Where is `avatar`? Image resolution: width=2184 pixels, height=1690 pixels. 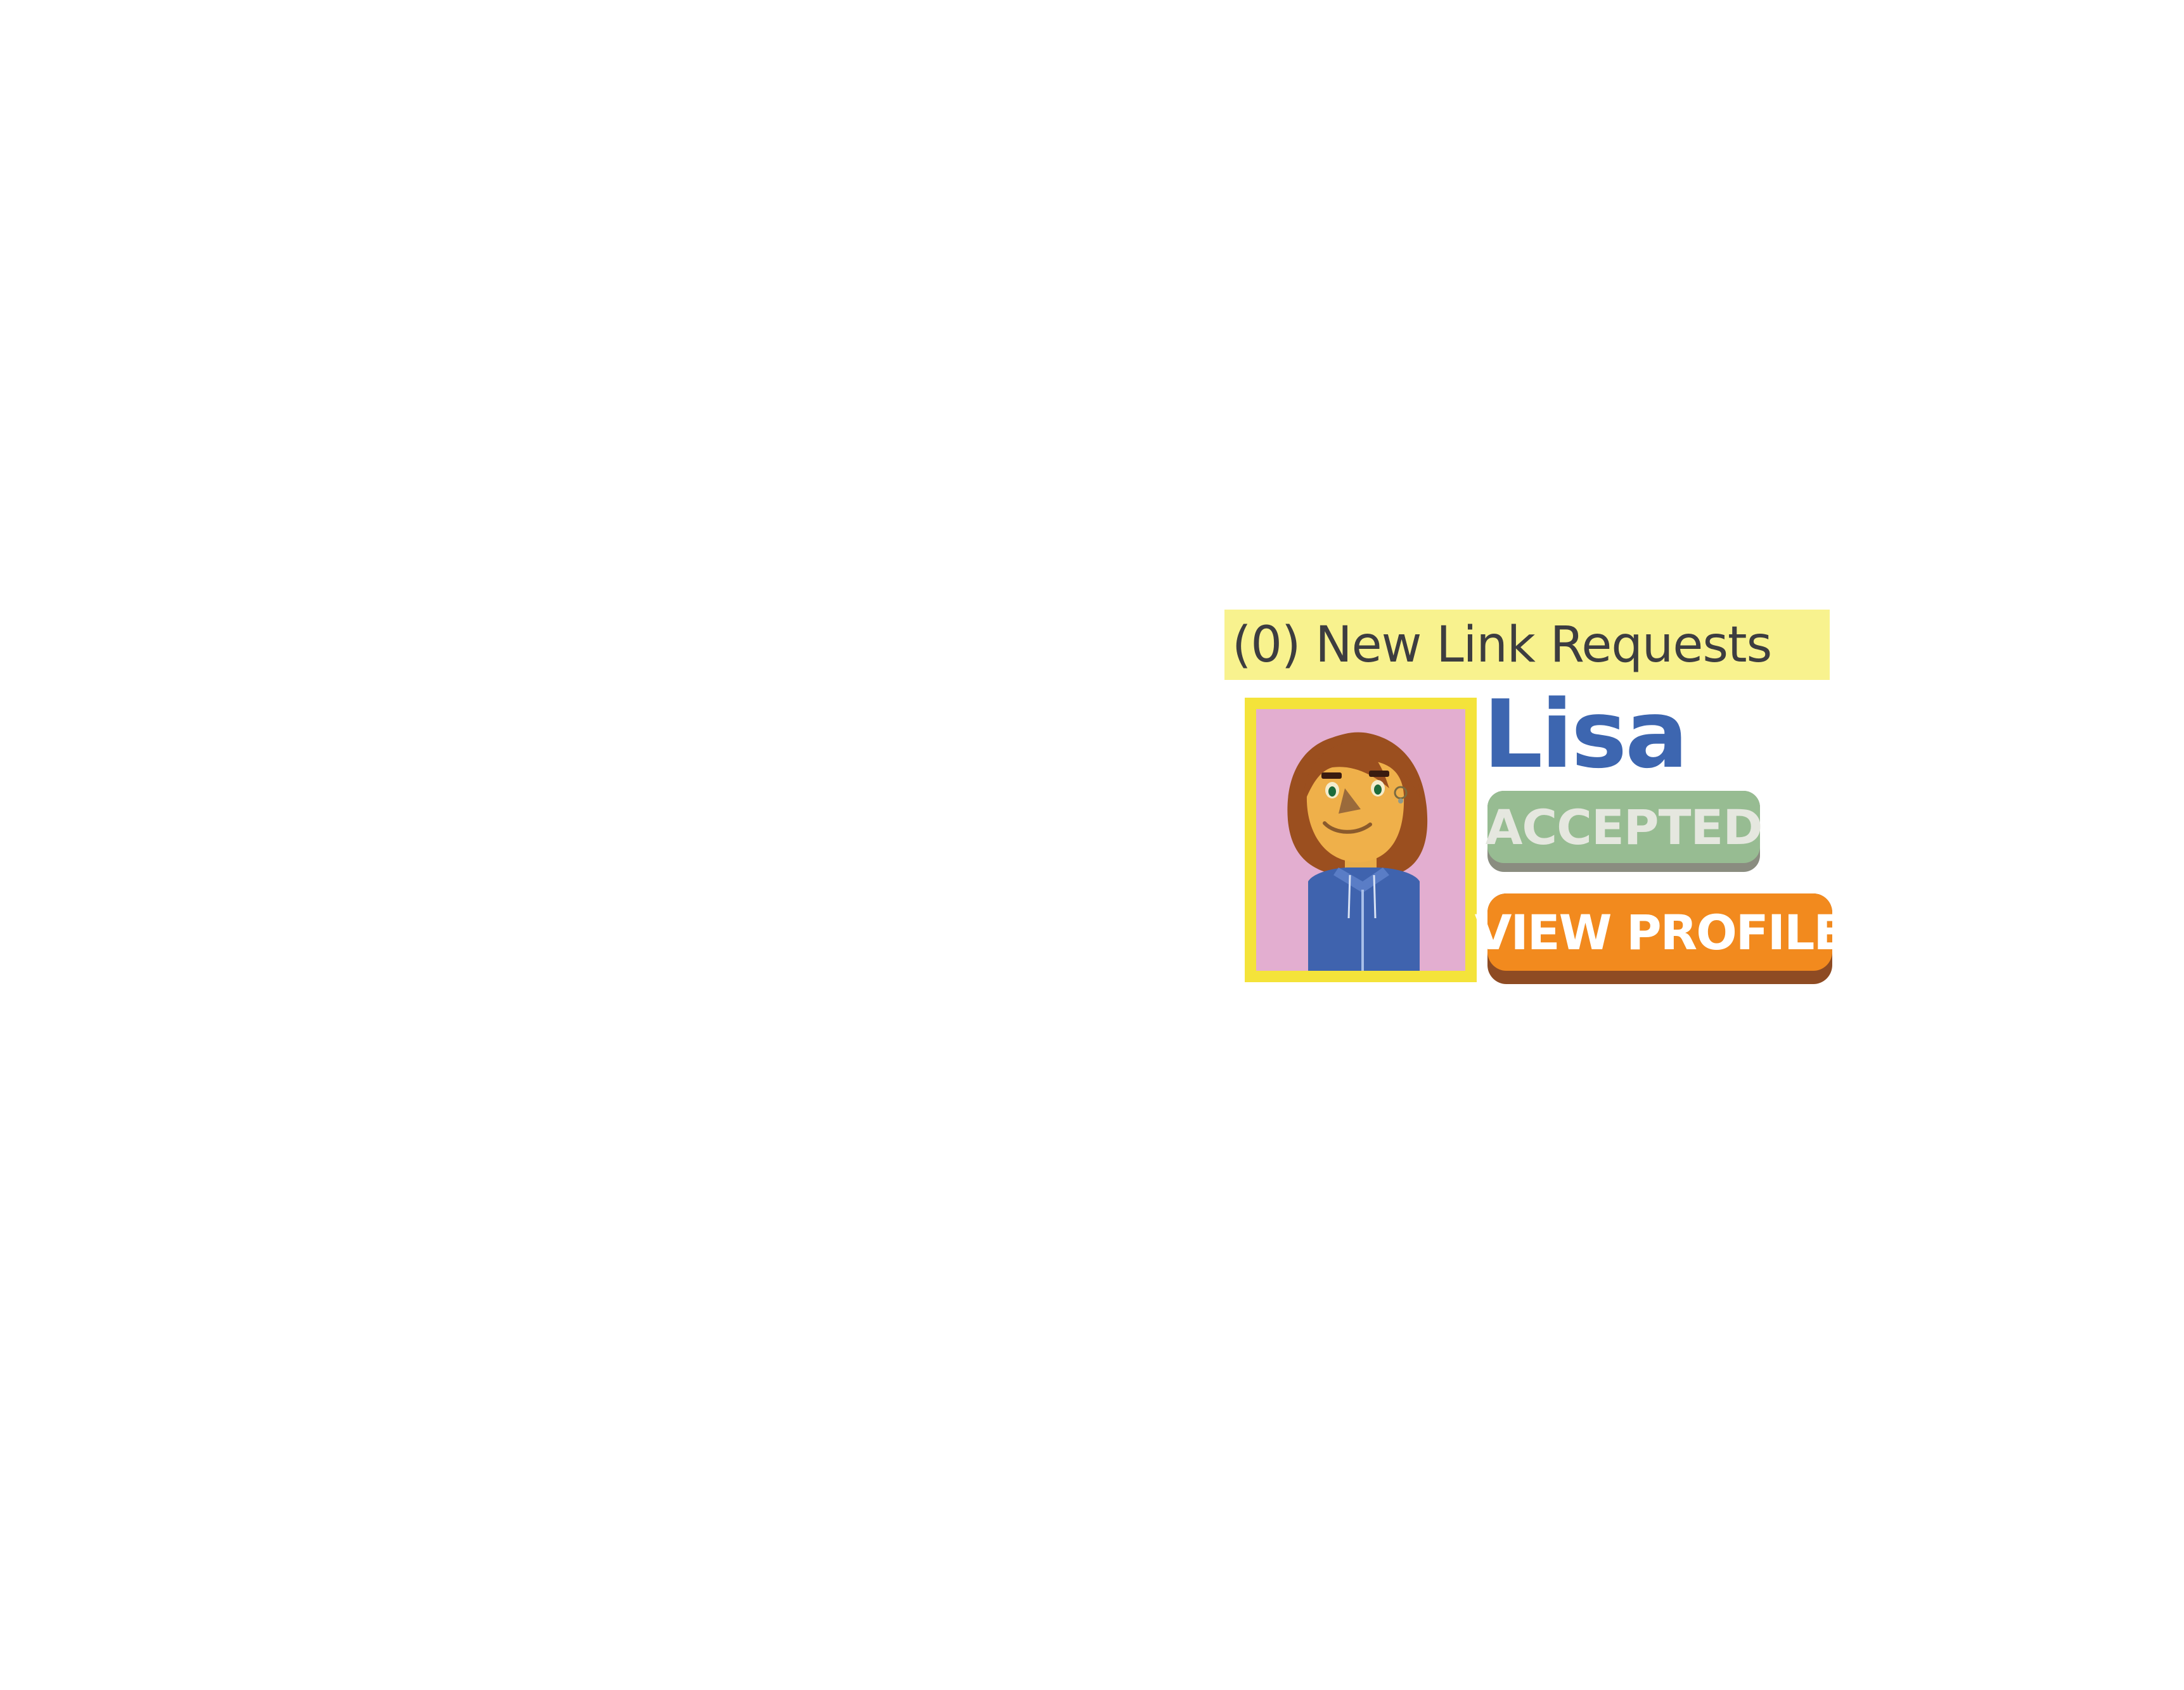 avatar is located at coordinates (1361, 840).